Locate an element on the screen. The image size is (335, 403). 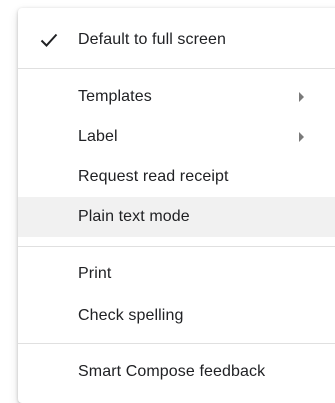
menu-item-label: Label is located at coordinates (98, 136).